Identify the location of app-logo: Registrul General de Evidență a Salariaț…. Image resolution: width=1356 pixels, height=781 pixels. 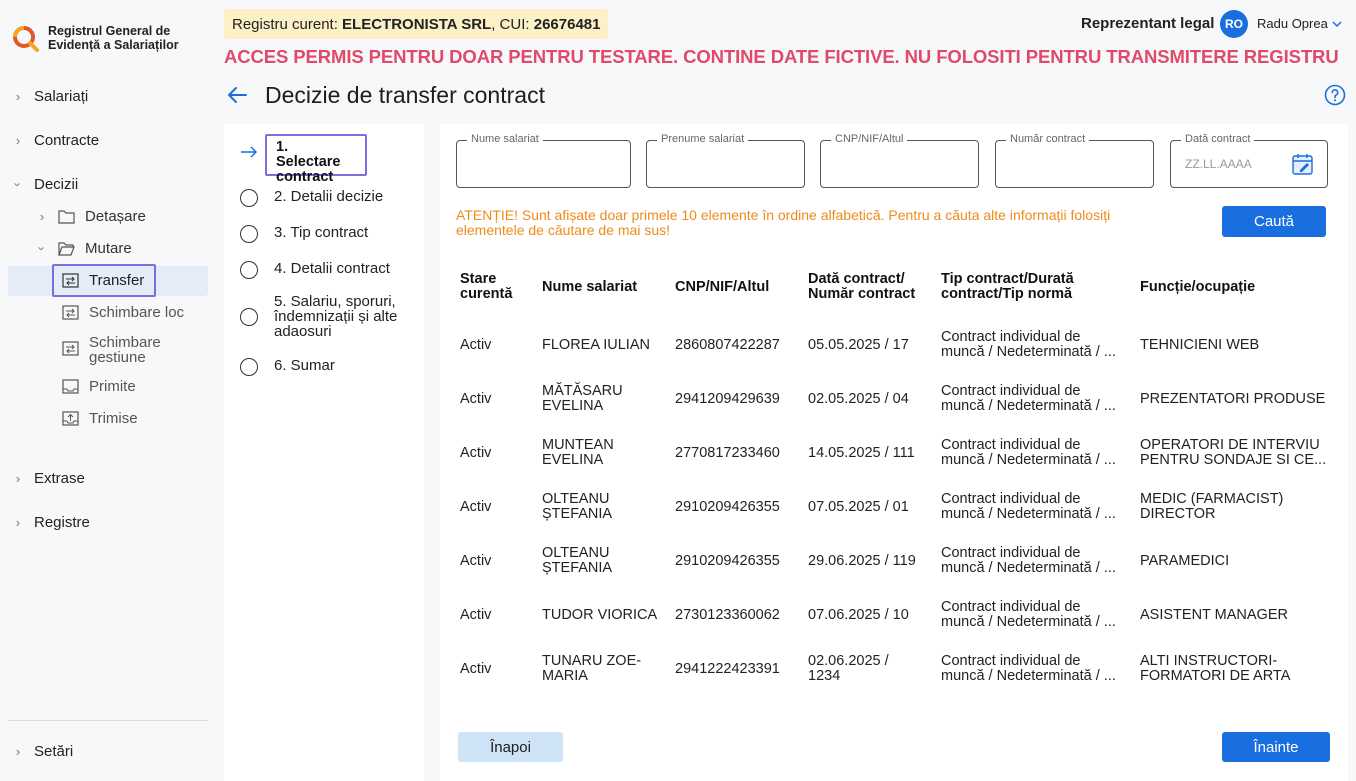
(100, 38).